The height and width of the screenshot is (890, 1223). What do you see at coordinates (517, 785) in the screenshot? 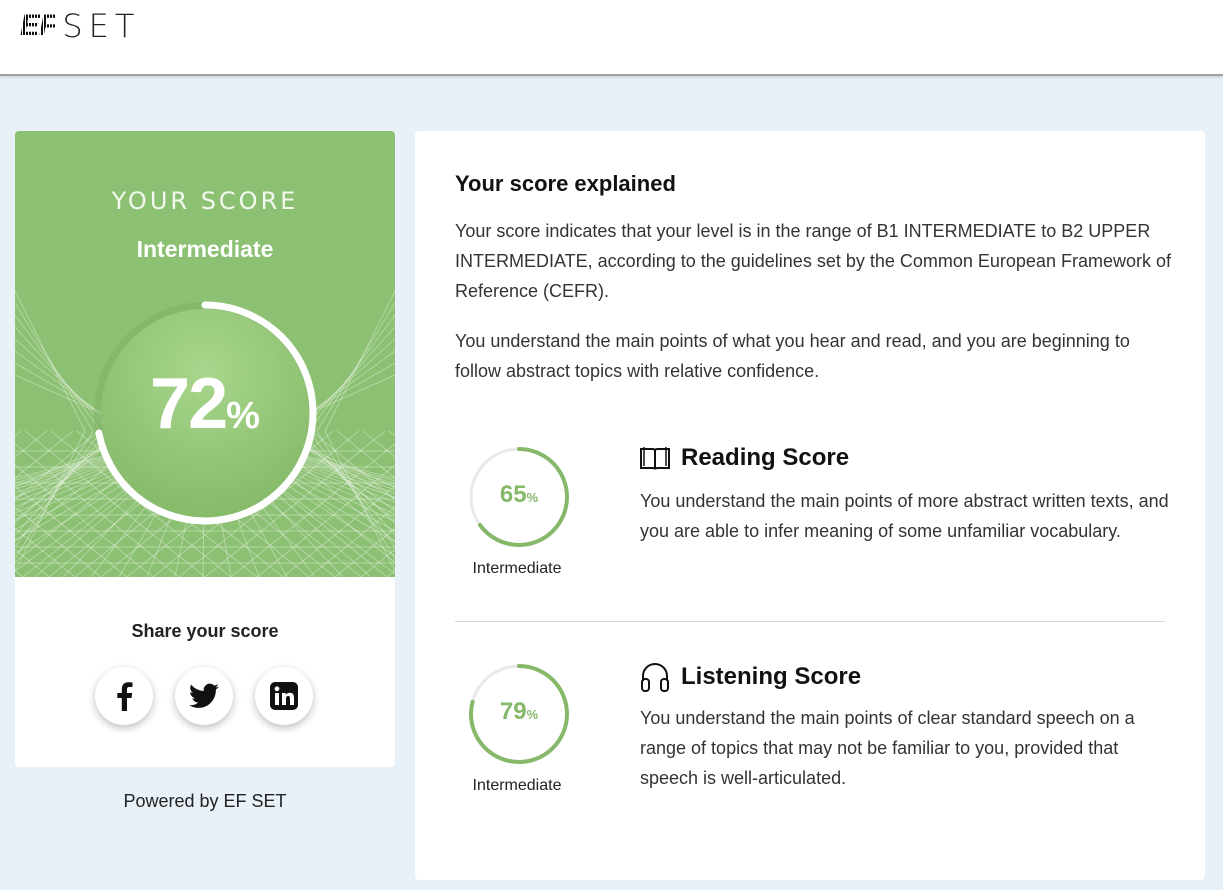
I see `listening-level: Intermediate` at bounding box center [517, 785].